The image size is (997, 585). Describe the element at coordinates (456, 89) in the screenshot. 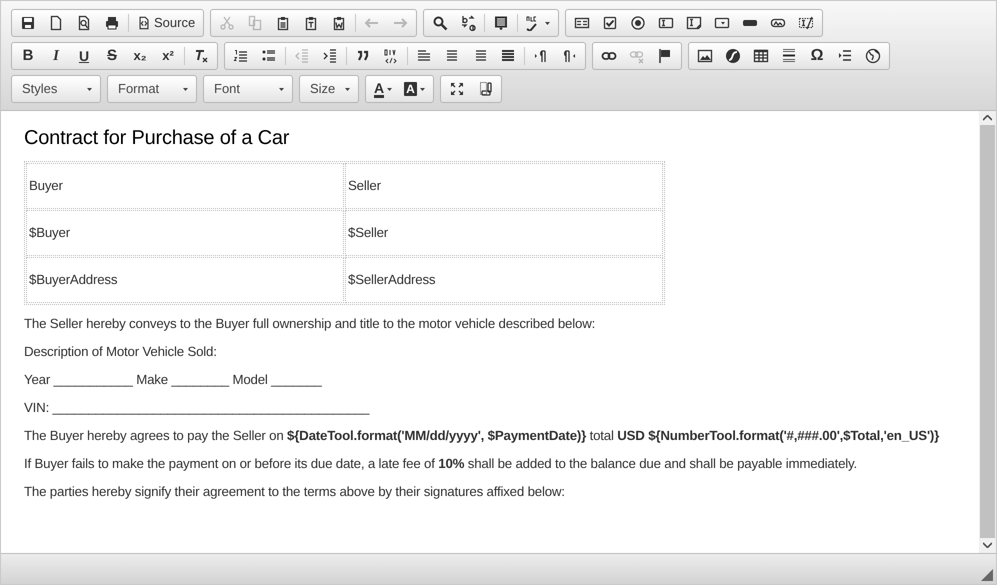

I see `maximize-icon` at that location.